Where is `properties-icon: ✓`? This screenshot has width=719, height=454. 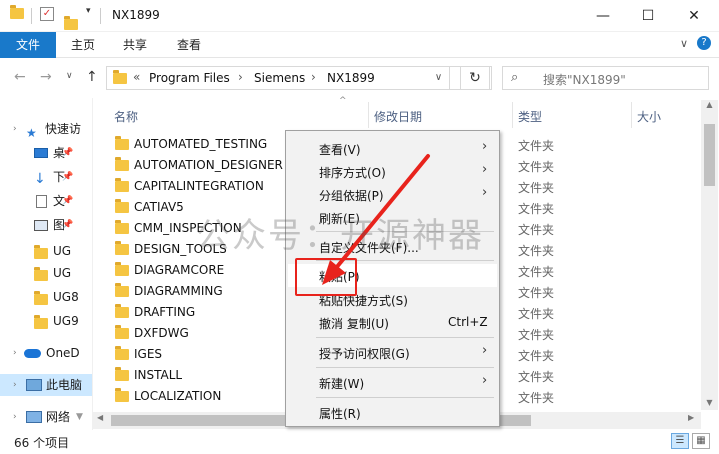
properties-icon: ✓ is located at coordinates (47, 14).